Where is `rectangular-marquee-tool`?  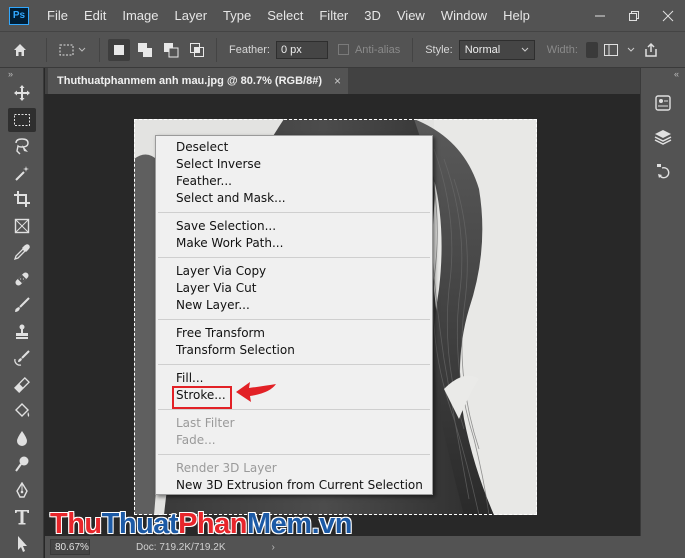 rectangular-marquee-tool is located at coordinates (22, 120).